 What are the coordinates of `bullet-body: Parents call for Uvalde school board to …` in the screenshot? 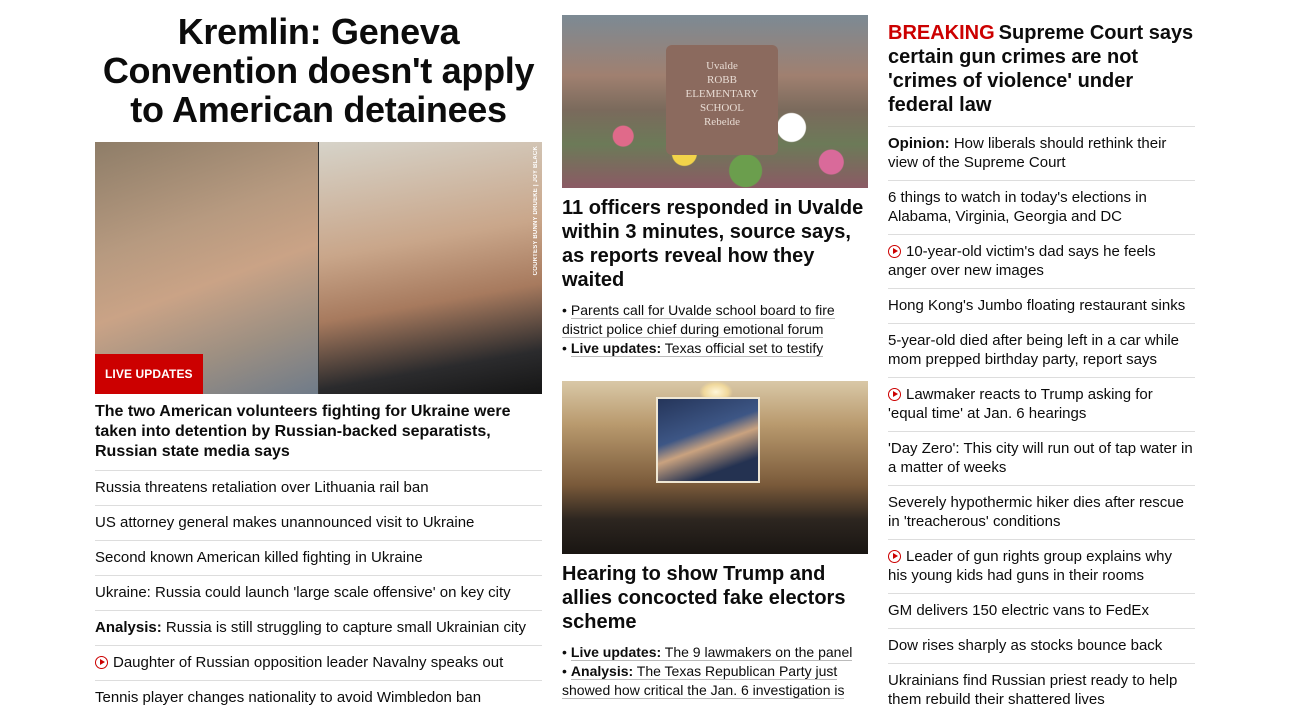 It's located at (698, 319).